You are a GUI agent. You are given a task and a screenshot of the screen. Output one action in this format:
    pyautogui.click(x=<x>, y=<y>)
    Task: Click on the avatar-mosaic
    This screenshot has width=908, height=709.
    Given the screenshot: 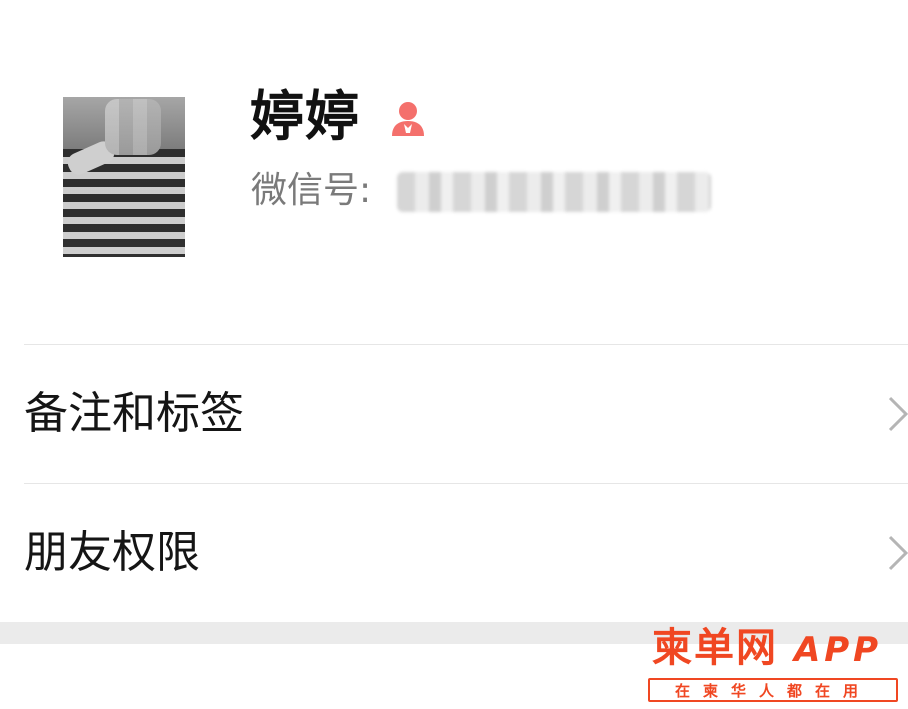 What is the action you would take?
    pyautogui.click(x=133, y=127)
    